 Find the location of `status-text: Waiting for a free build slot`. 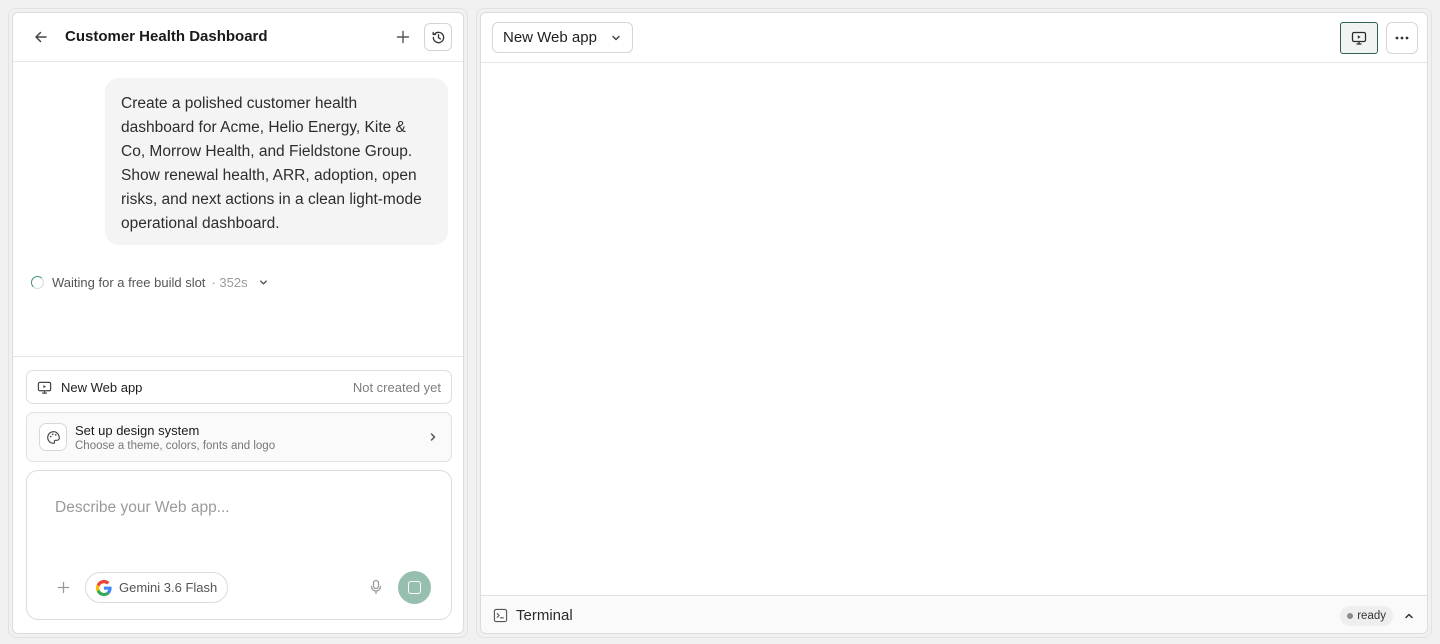

status-text: Waiting for a free build slot is located at coordinates (129, 282).